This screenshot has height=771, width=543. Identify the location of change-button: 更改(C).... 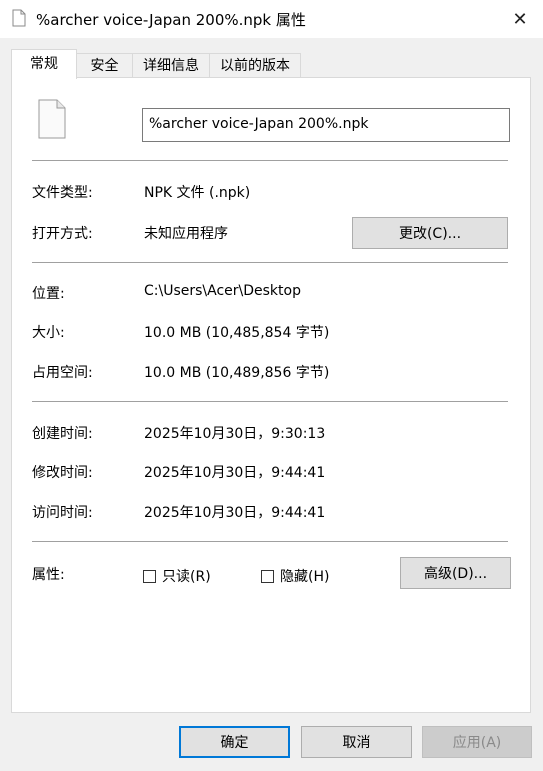
(430, 233).